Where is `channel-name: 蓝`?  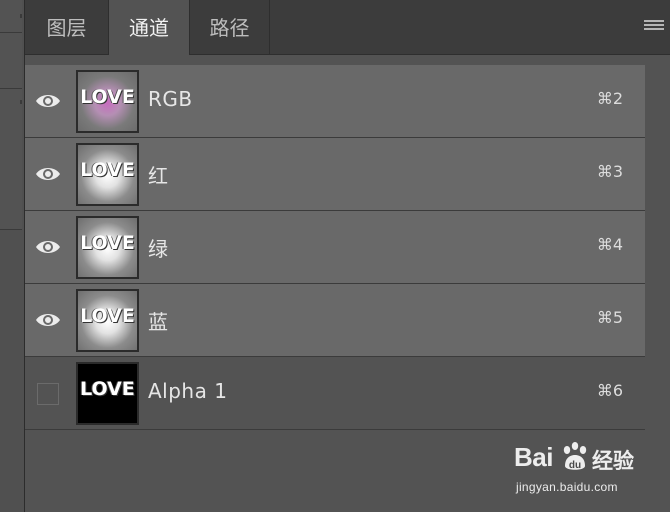 channel-name: 蓝 is located at coordinates (158, 322).